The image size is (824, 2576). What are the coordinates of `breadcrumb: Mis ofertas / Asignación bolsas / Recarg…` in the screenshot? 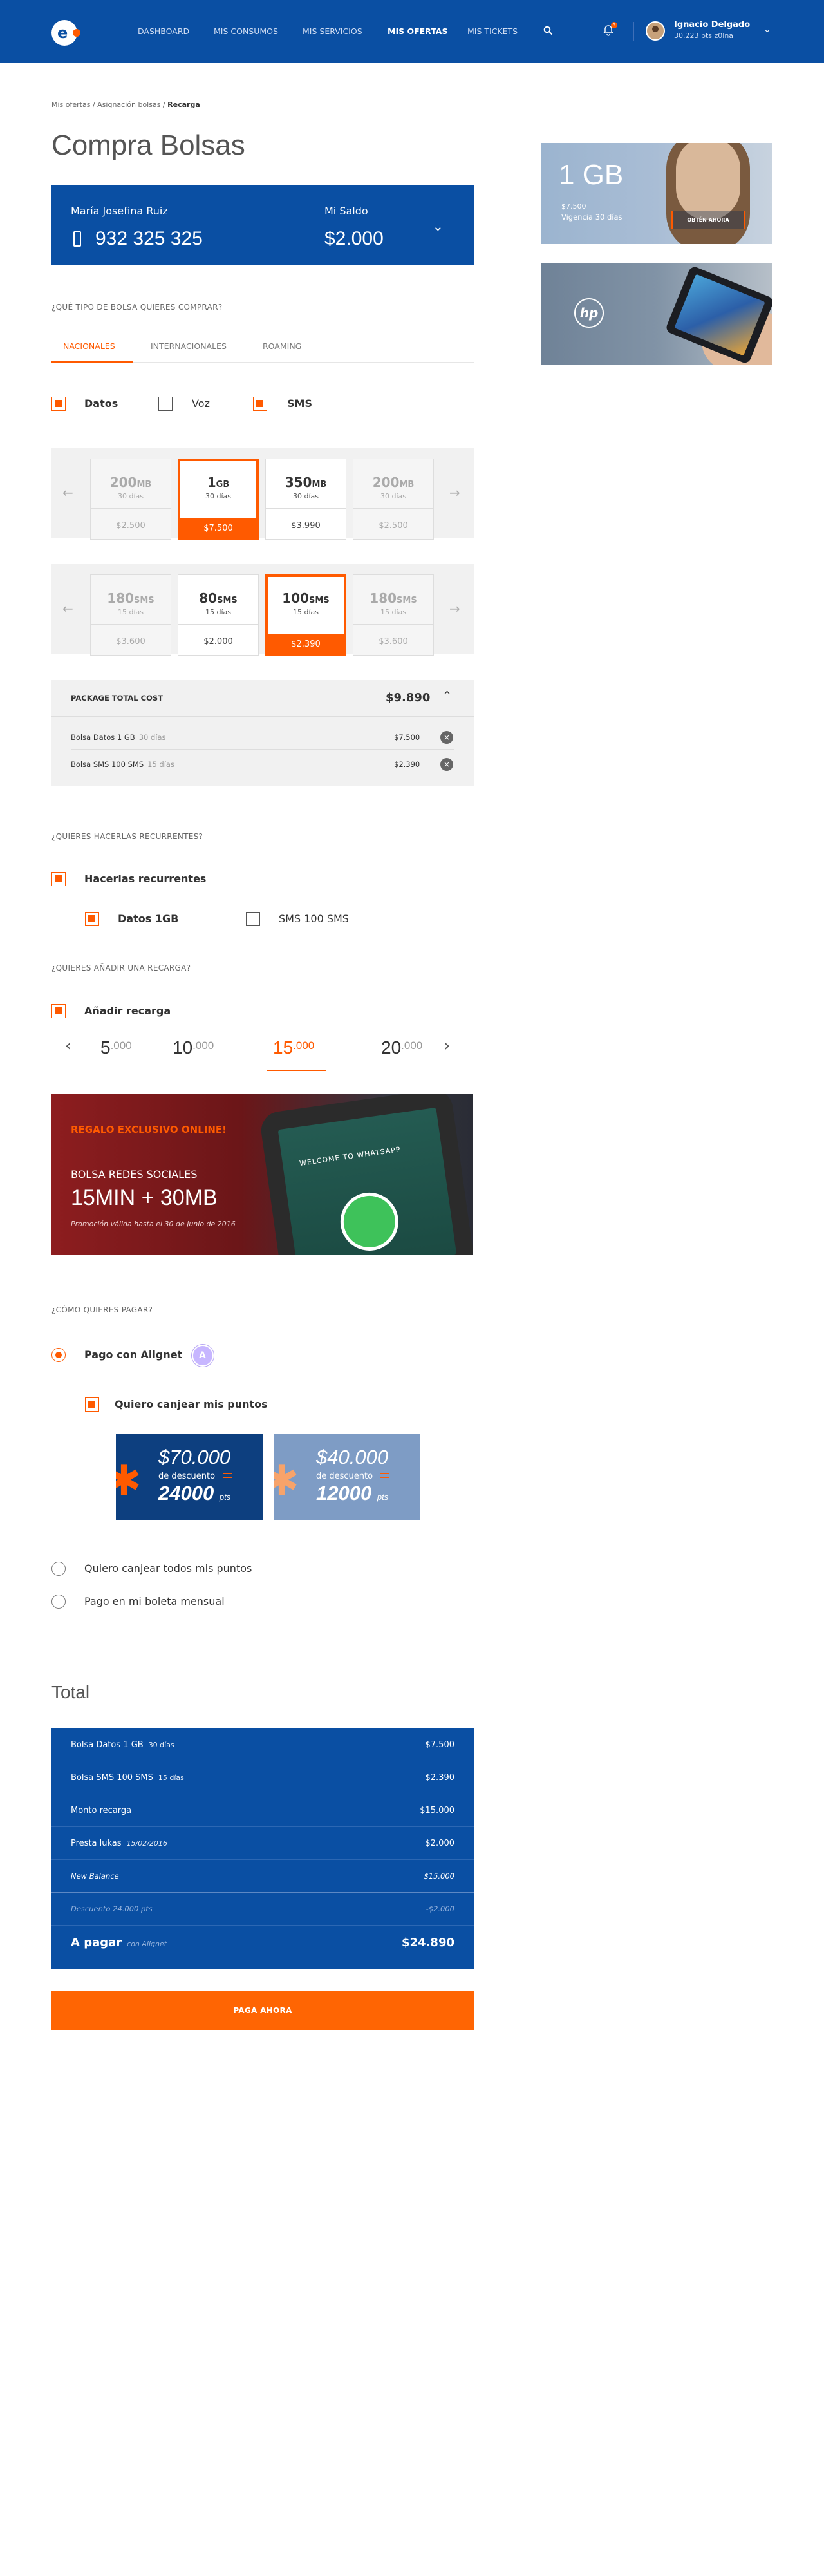 It's located at (126, 104).